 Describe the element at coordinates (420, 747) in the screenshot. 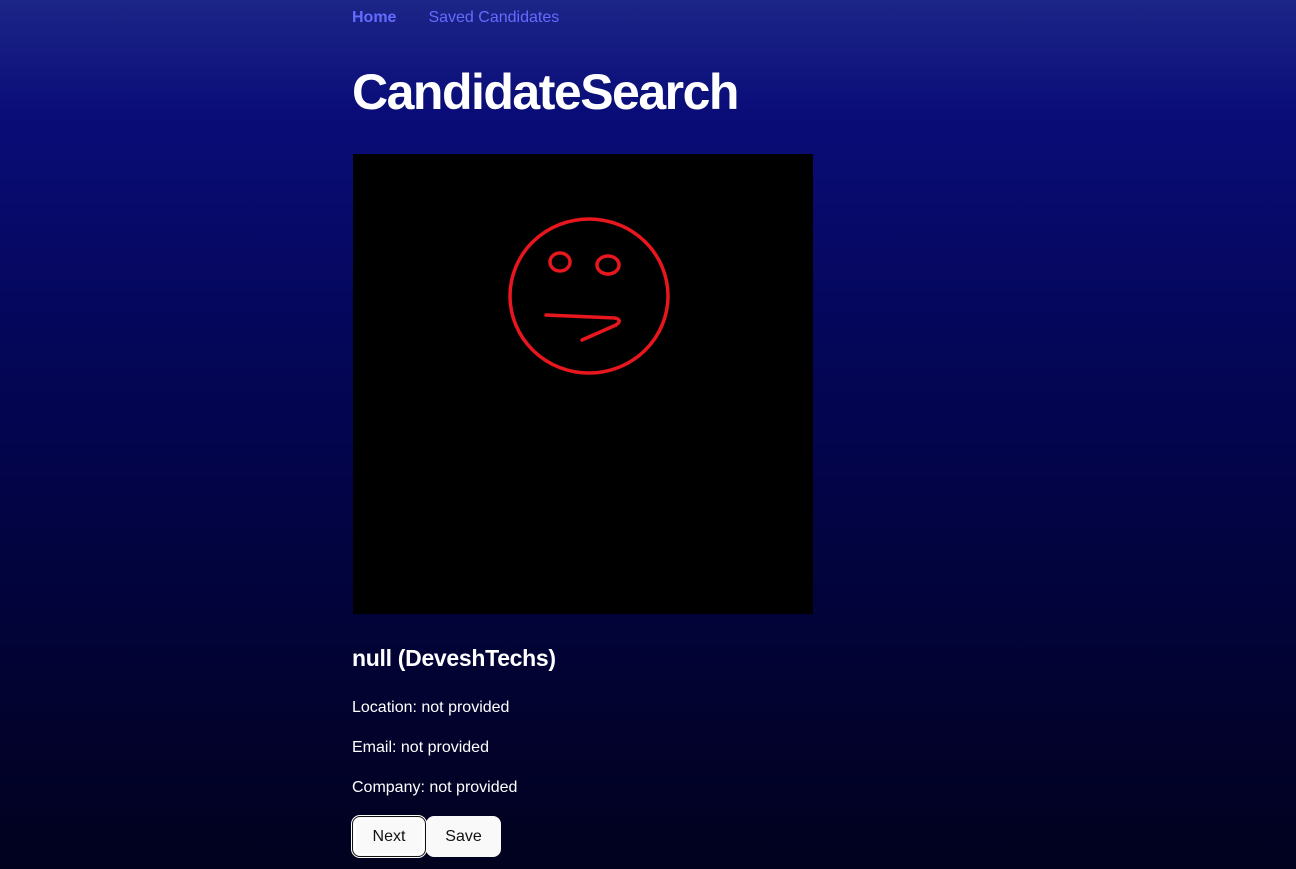

I see `candidate-email: Email: not provided` at that location.